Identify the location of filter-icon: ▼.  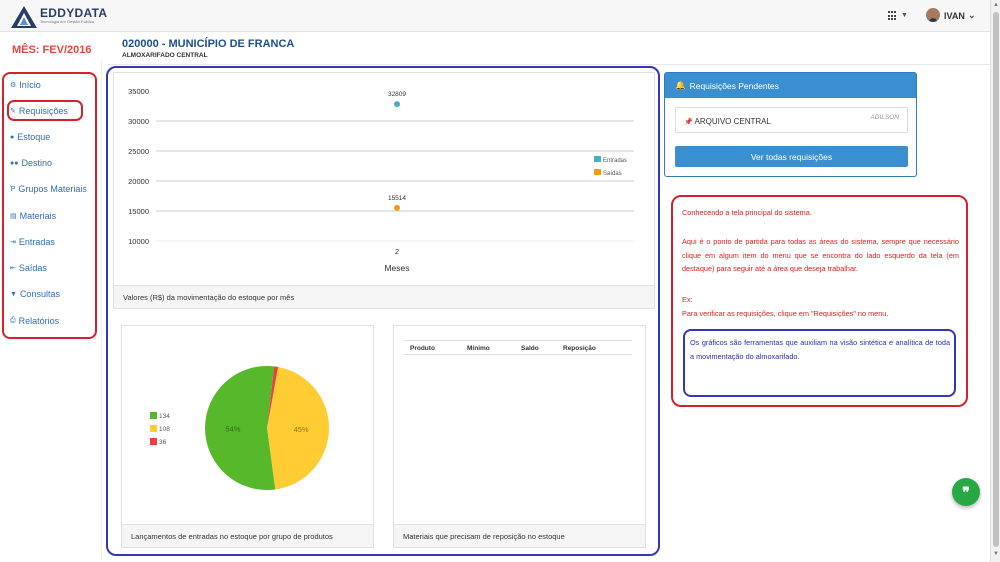
(13, 294).